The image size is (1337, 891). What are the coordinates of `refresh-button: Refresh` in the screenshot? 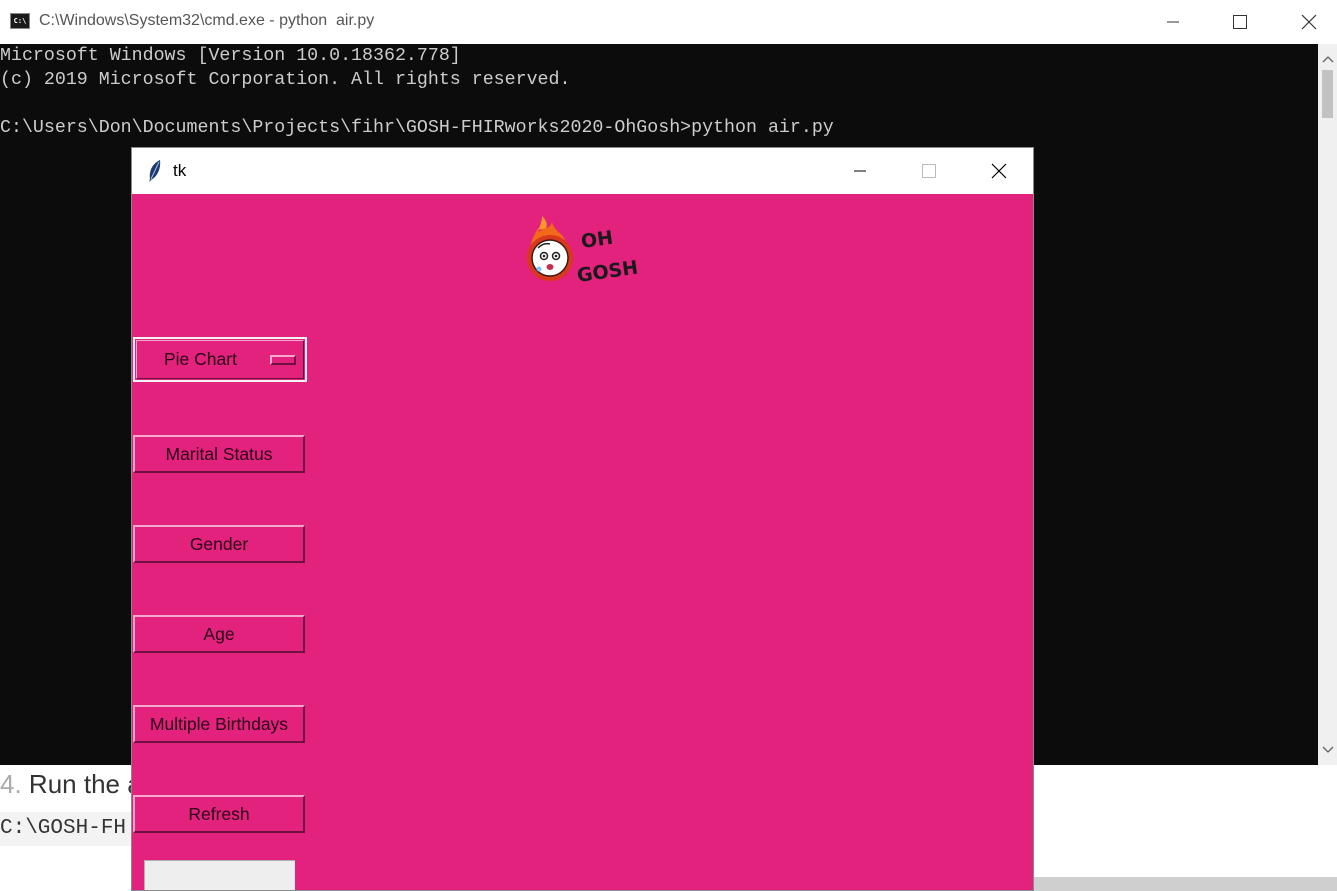 It's located at (219, 814).